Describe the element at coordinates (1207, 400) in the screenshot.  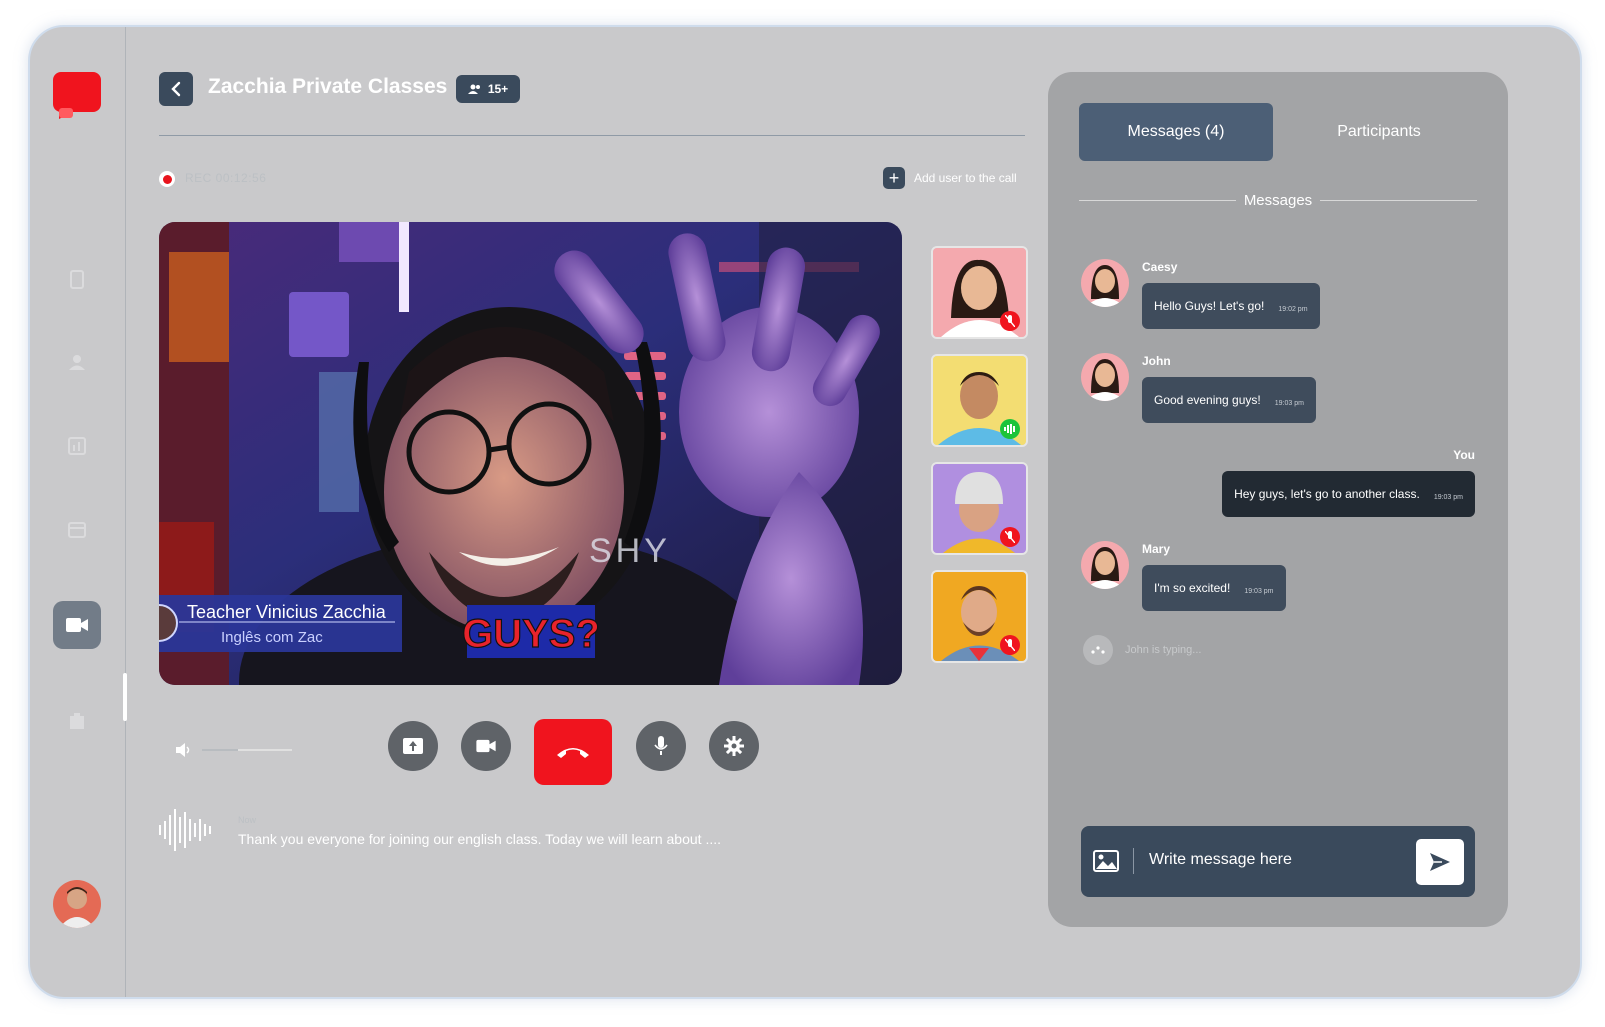
I see `message-text: Good evening guys!` at that location.